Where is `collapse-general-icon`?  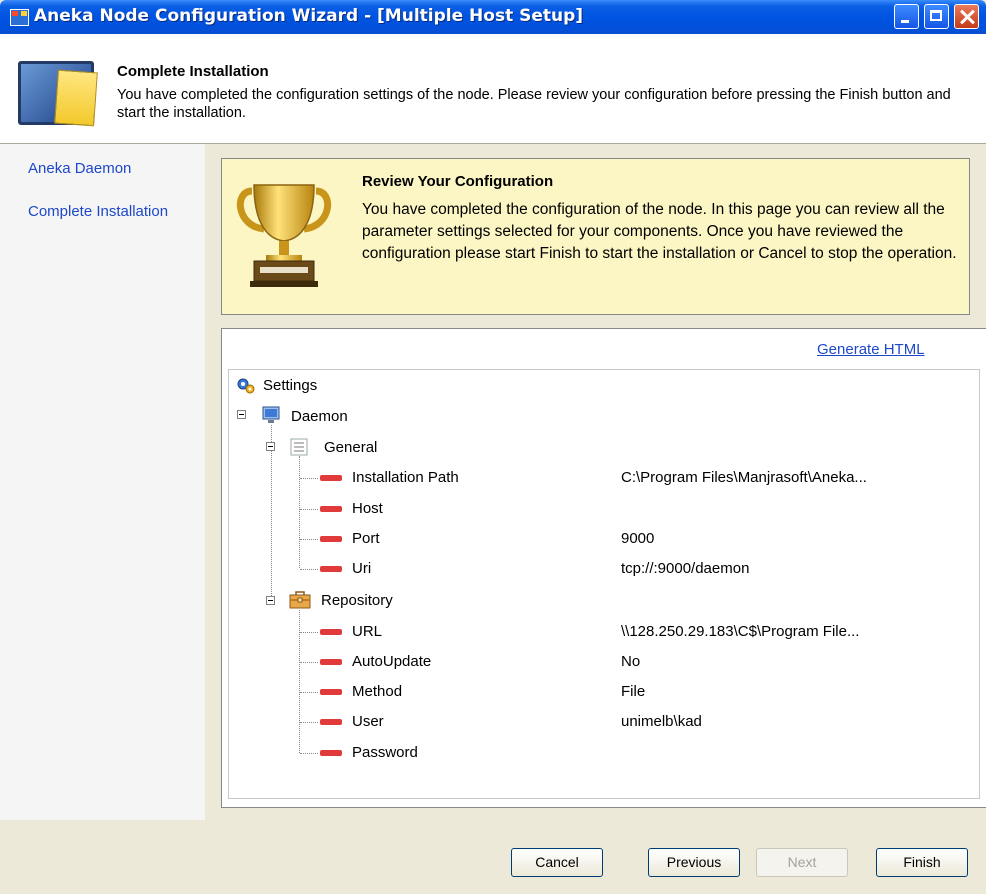
collapse-general-icon is located at coordinates (270, 446).